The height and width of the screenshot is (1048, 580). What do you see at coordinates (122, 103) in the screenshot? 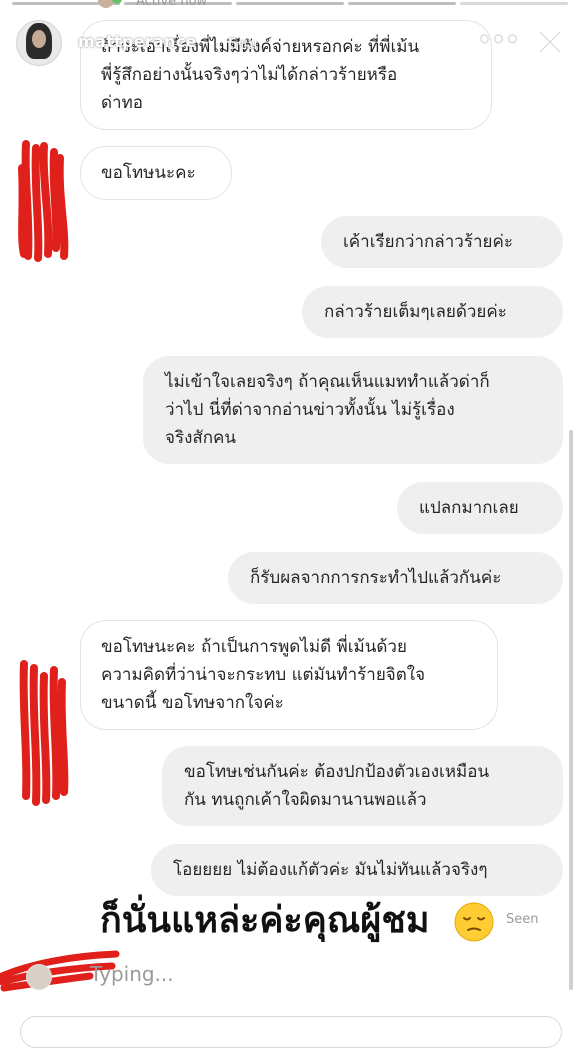
I see `message-line: ด่าทอ` at bounding box center [122, 103].